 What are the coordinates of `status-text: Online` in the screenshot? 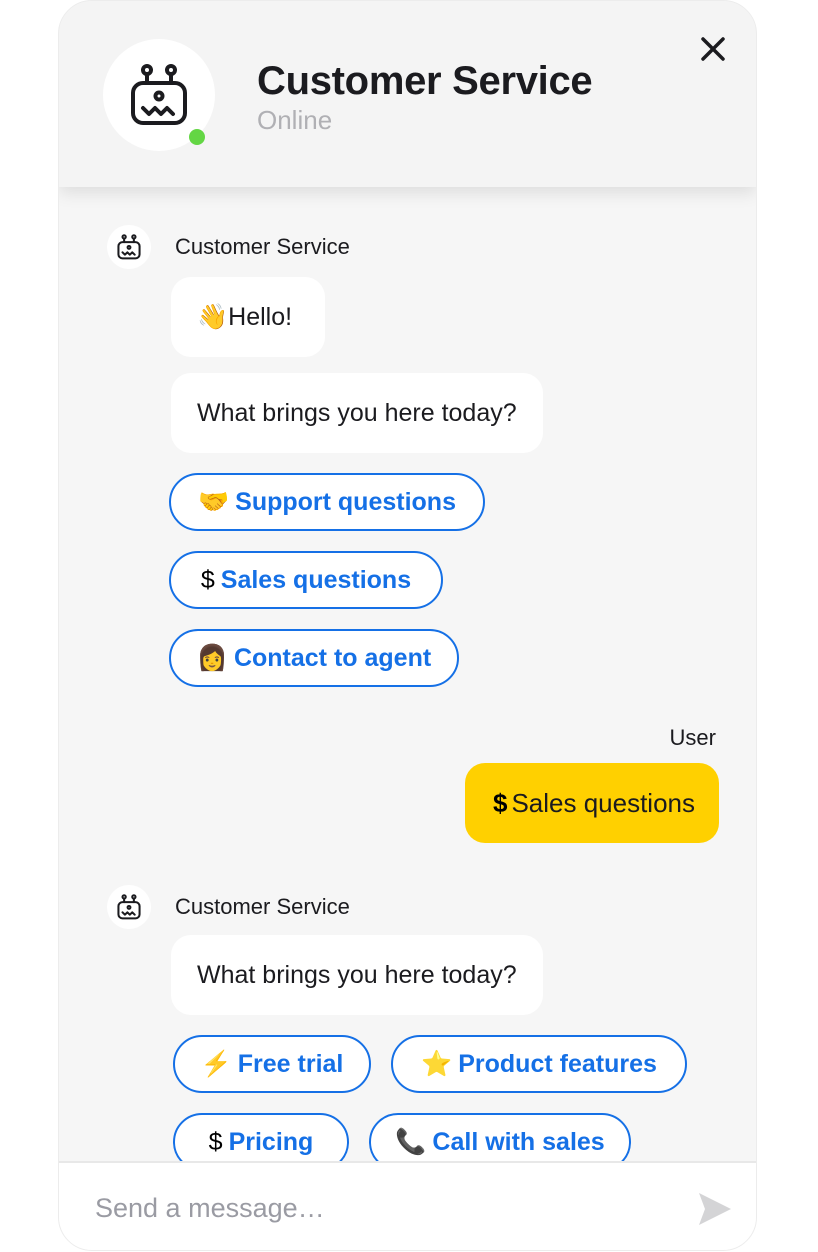 It's located at (295, 120).